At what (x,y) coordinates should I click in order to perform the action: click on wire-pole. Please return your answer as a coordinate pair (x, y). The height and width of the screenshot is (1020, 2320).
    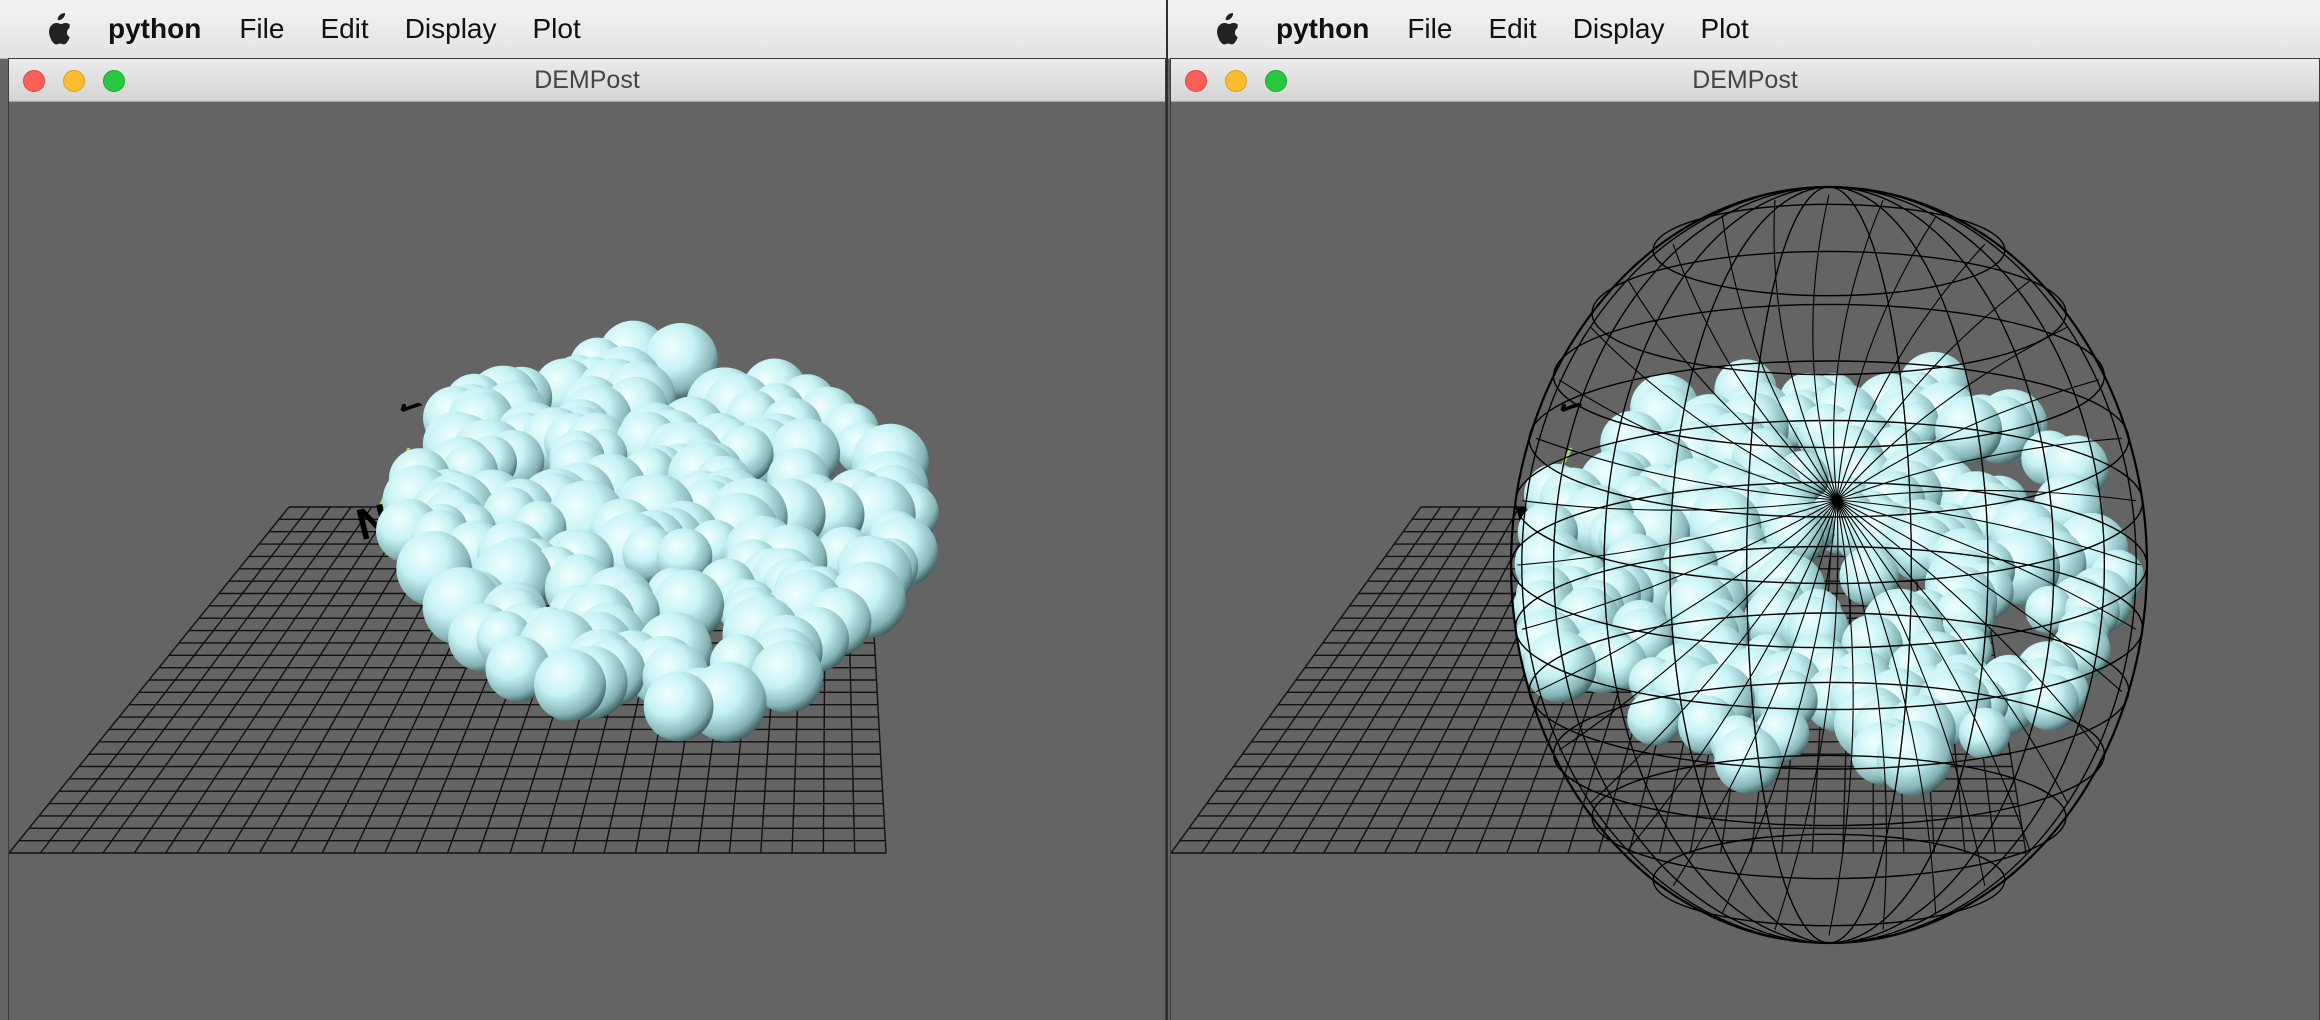
    Looking at the image, I should click on (1837, 500).